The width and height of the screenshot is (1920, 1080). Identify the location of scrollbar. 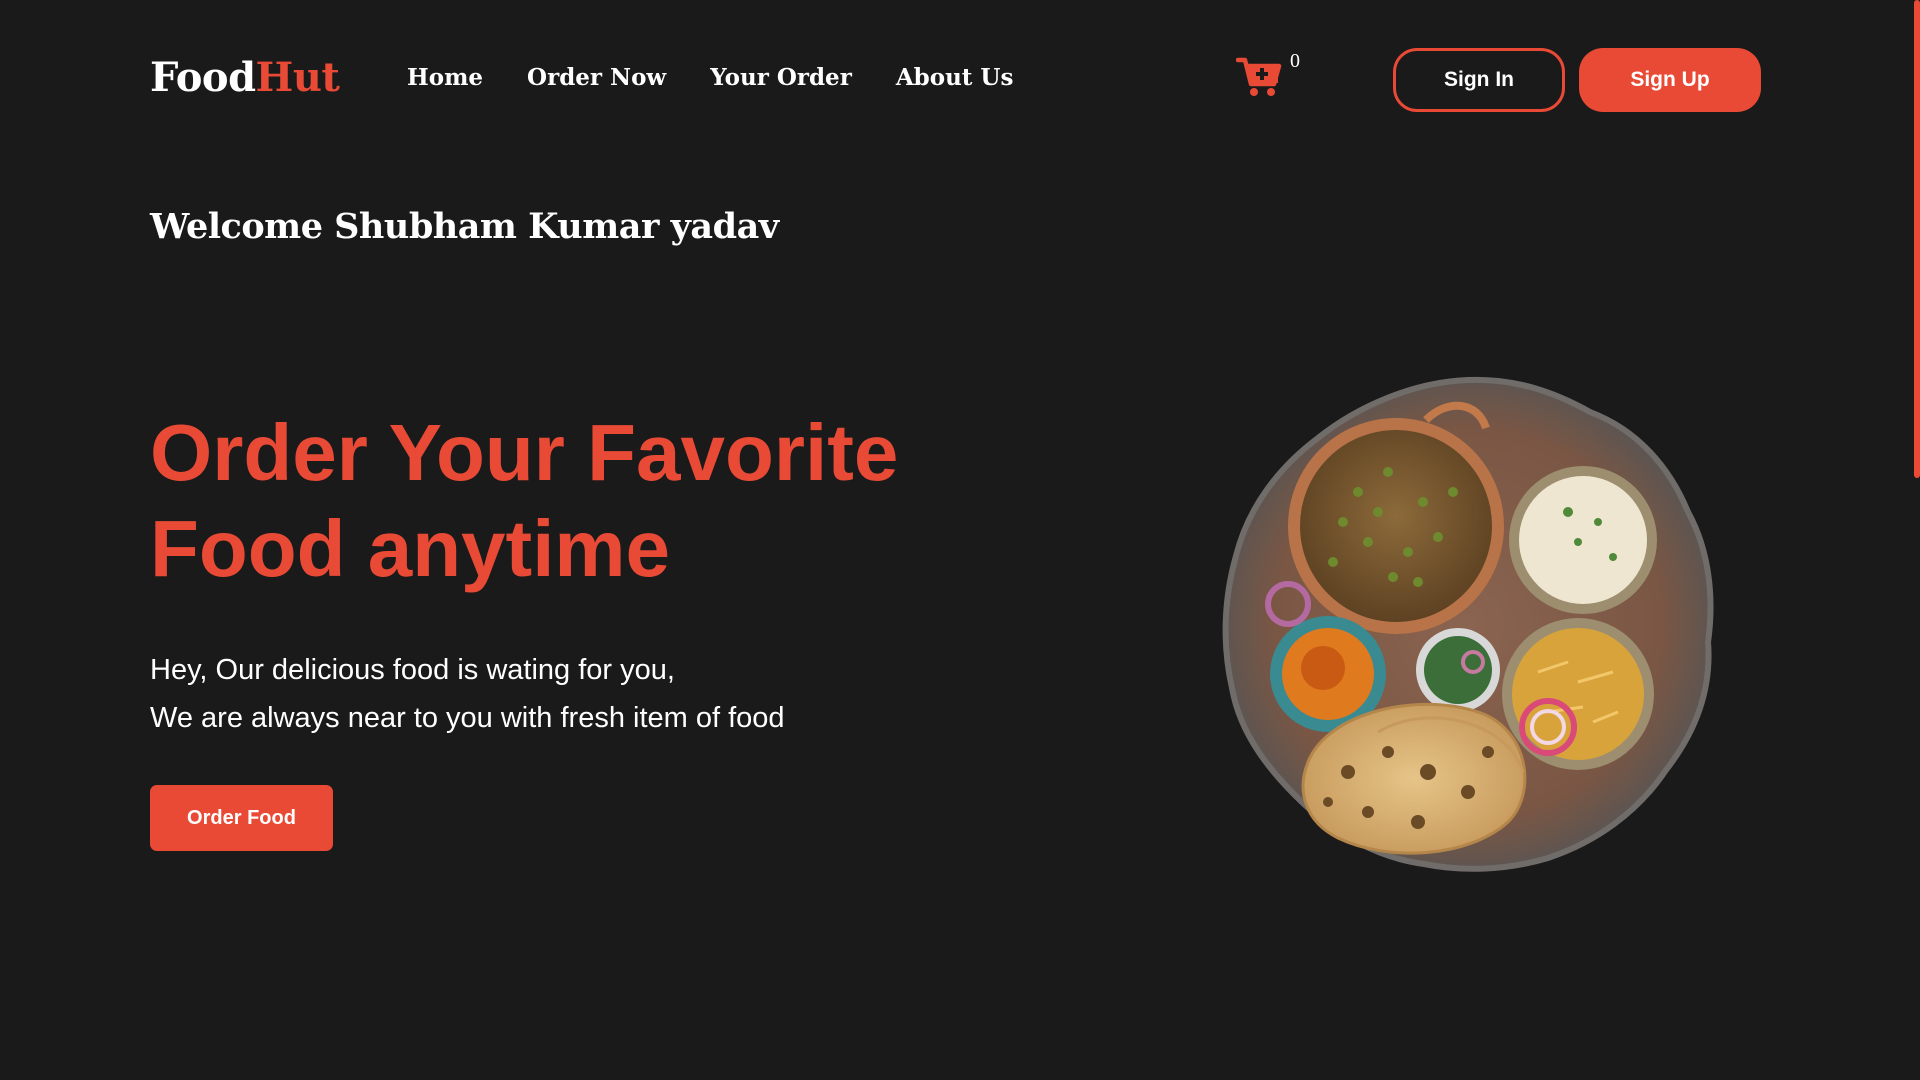
(1917, 540).